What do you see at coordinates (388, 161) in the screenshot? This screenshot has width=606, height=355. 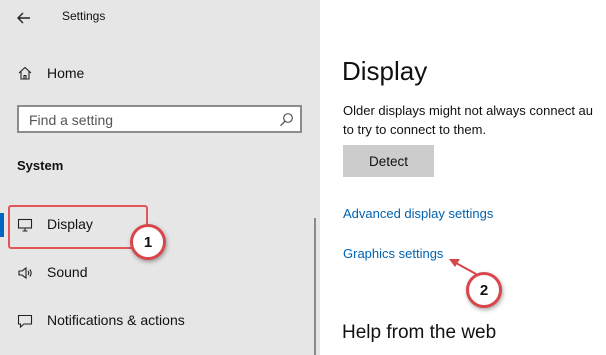 I see `detect-button: Detect` at bounding box center [388, 161].